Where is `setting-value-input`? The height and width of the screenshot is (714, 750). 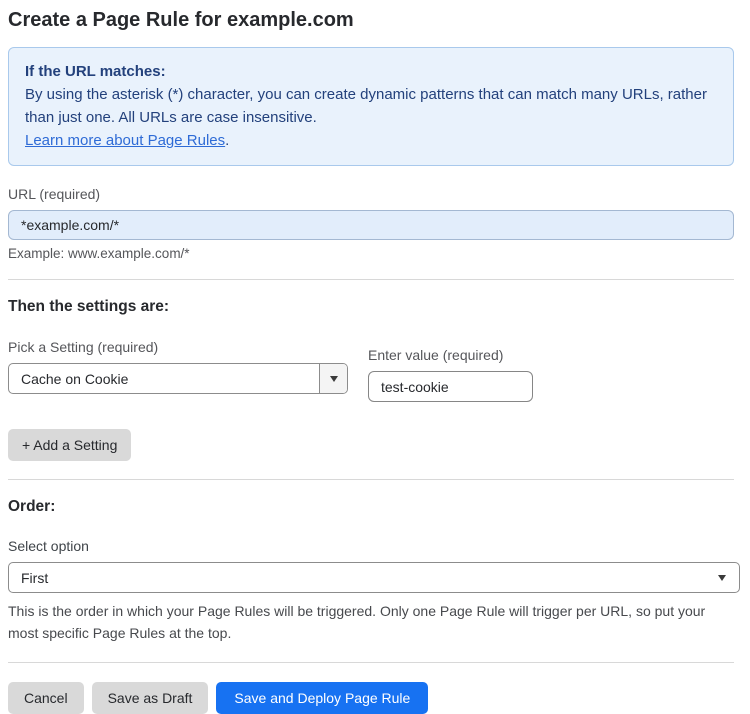
setting-value-input is located at coordinates (450, 386).